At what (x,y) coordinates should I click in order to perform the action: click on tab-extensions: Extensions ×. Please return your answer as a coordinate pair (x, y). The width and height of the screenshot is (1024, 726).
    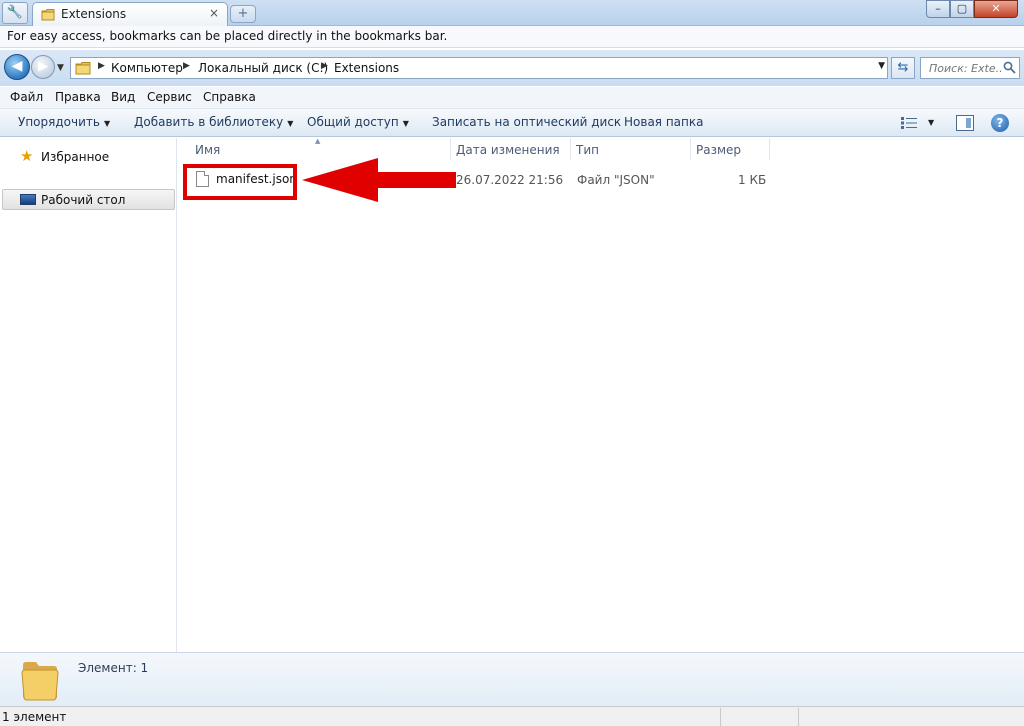
    Looking at the image, I should click on (130, 14).